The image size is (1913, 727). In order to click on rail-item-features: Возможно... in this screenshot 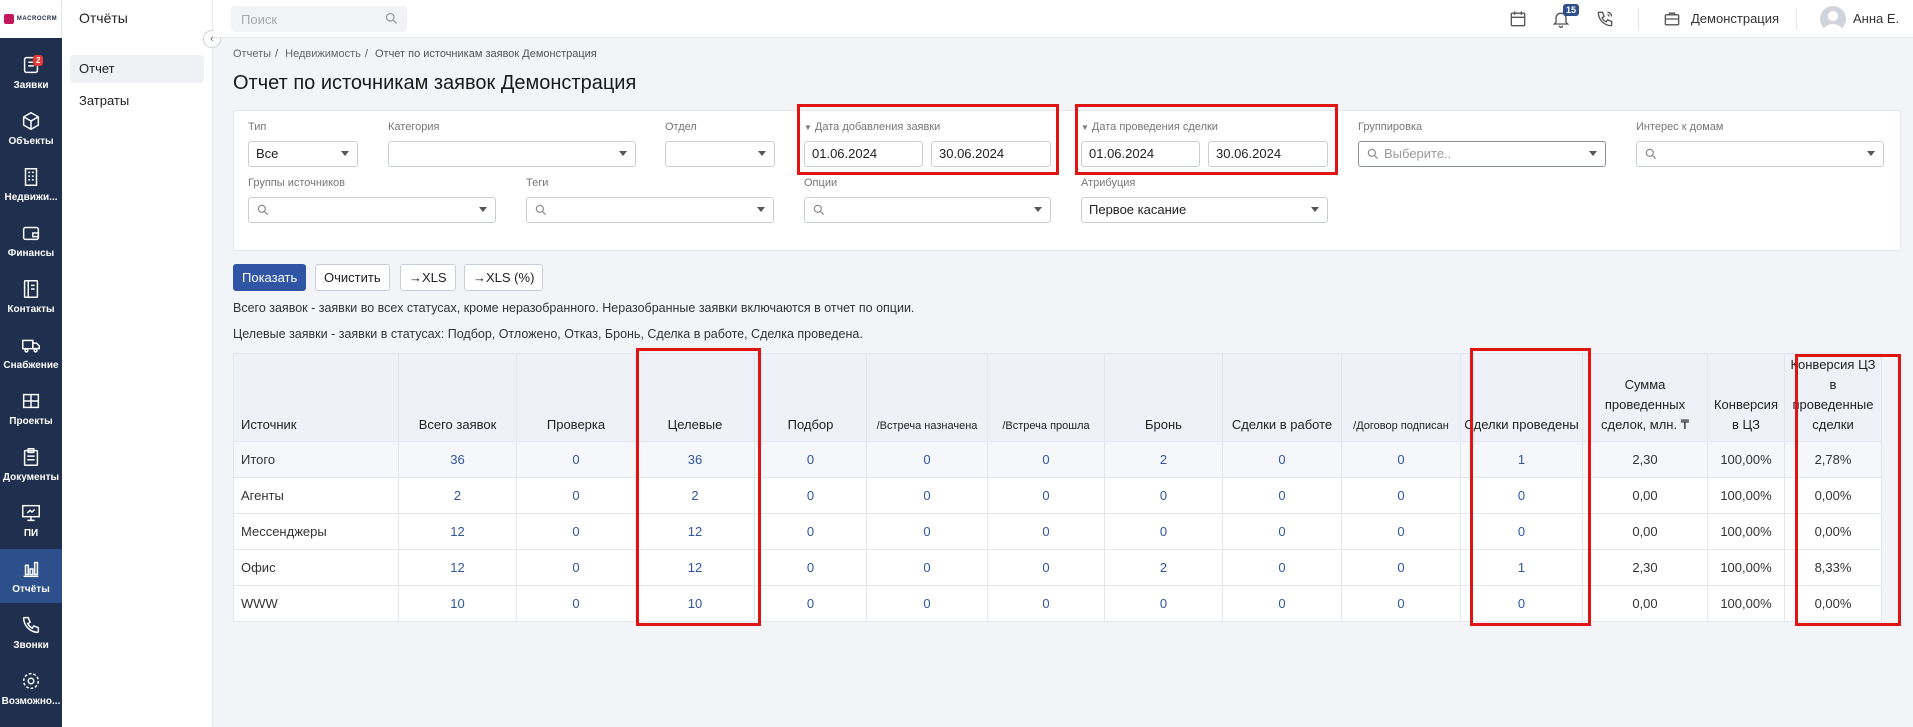, I will do `click(31, 688)`.